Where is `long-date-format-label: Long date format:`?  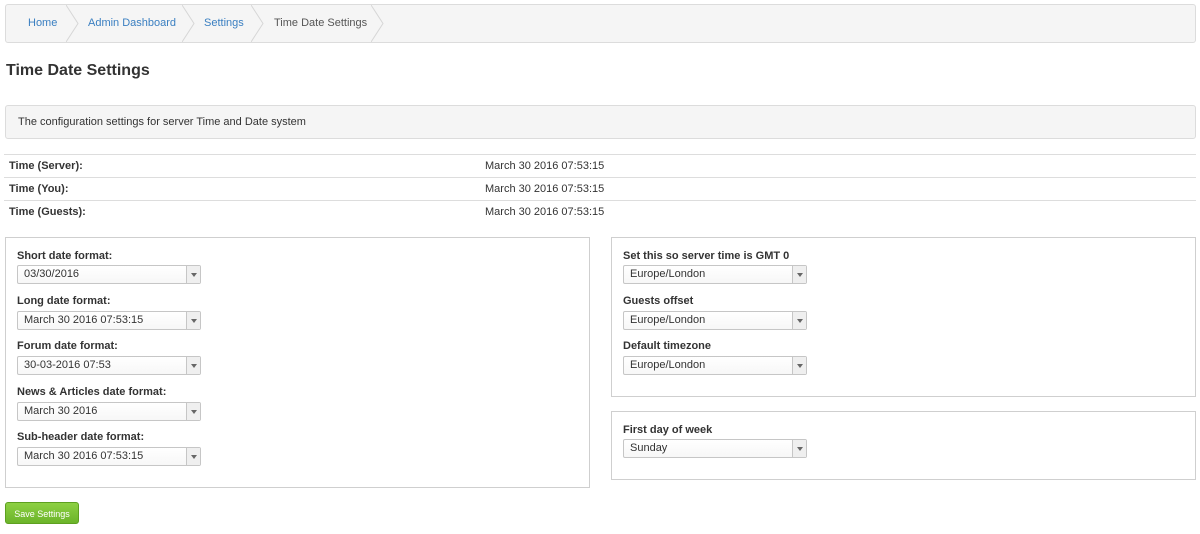
long-date-format-label: Long date format: is located at coordinates (64, 301).